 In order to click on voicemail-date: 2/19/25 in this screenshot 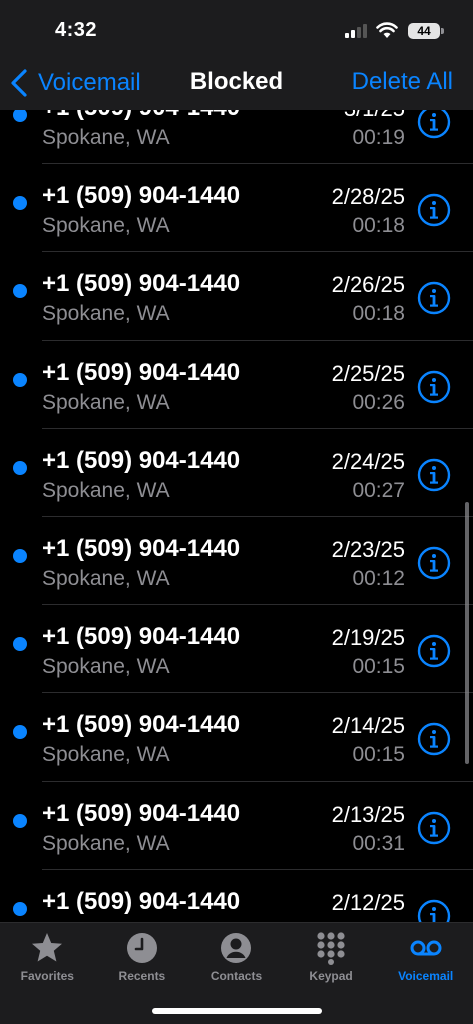, I will do `click(368, 638)`.